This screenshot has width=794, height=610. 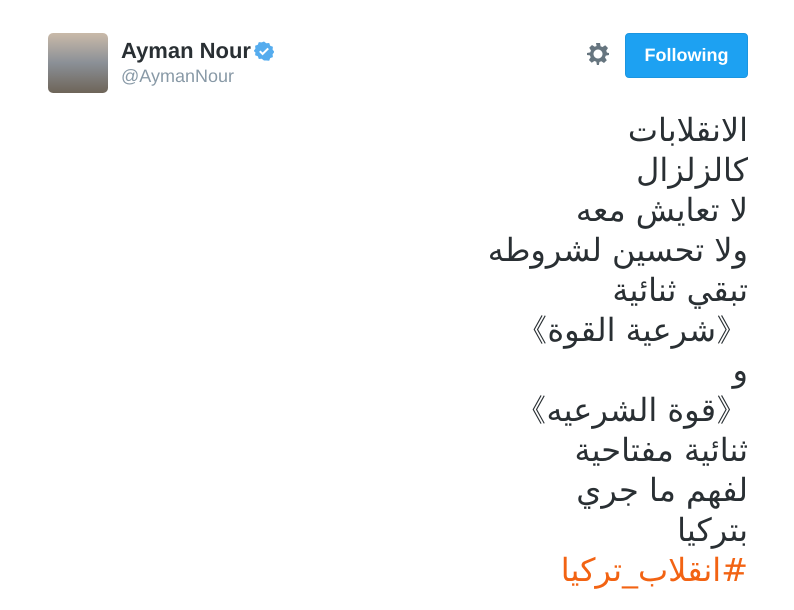 I want to click on tweet-text-line: الانقلابات, so click(x=688, y=130).